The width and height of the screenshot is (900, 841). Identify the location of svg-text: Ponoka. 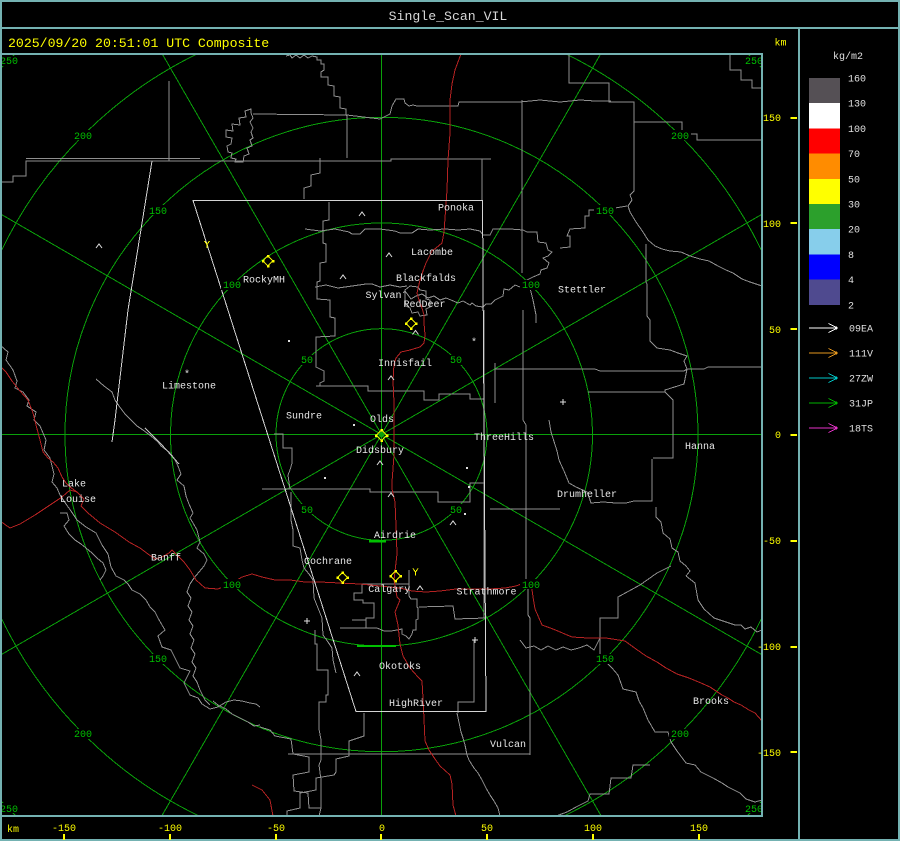
(456, 209).